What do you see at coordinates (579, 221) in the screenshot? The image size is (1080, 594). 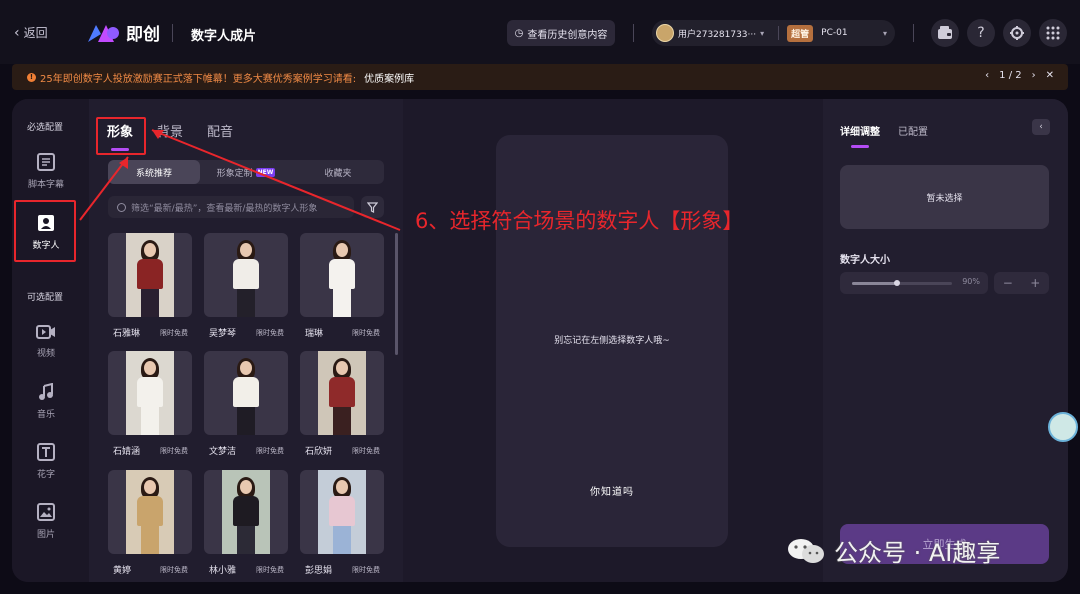 I see `annotation-text: 6、选择符合场景的数字人【形象】` at bounding box center [579, 221].